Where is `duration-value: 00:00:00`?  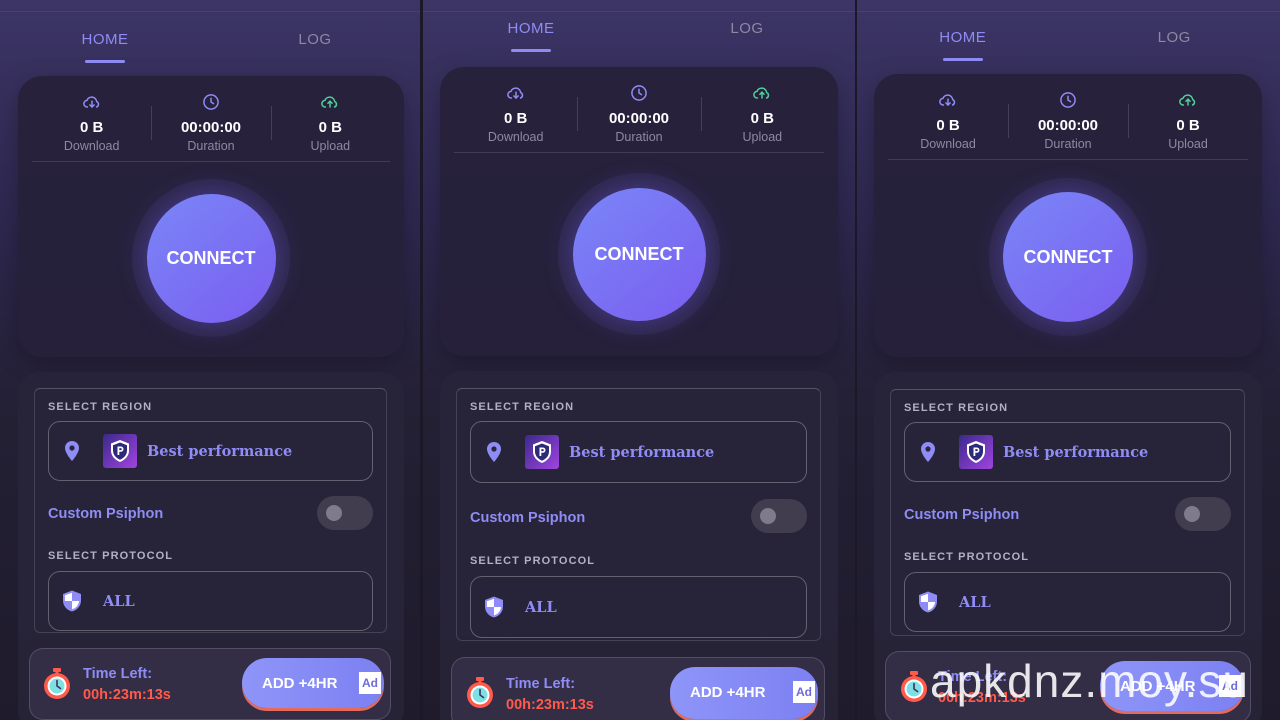
duration-value: 00:00:00 is located at coordinates (1068, 125).